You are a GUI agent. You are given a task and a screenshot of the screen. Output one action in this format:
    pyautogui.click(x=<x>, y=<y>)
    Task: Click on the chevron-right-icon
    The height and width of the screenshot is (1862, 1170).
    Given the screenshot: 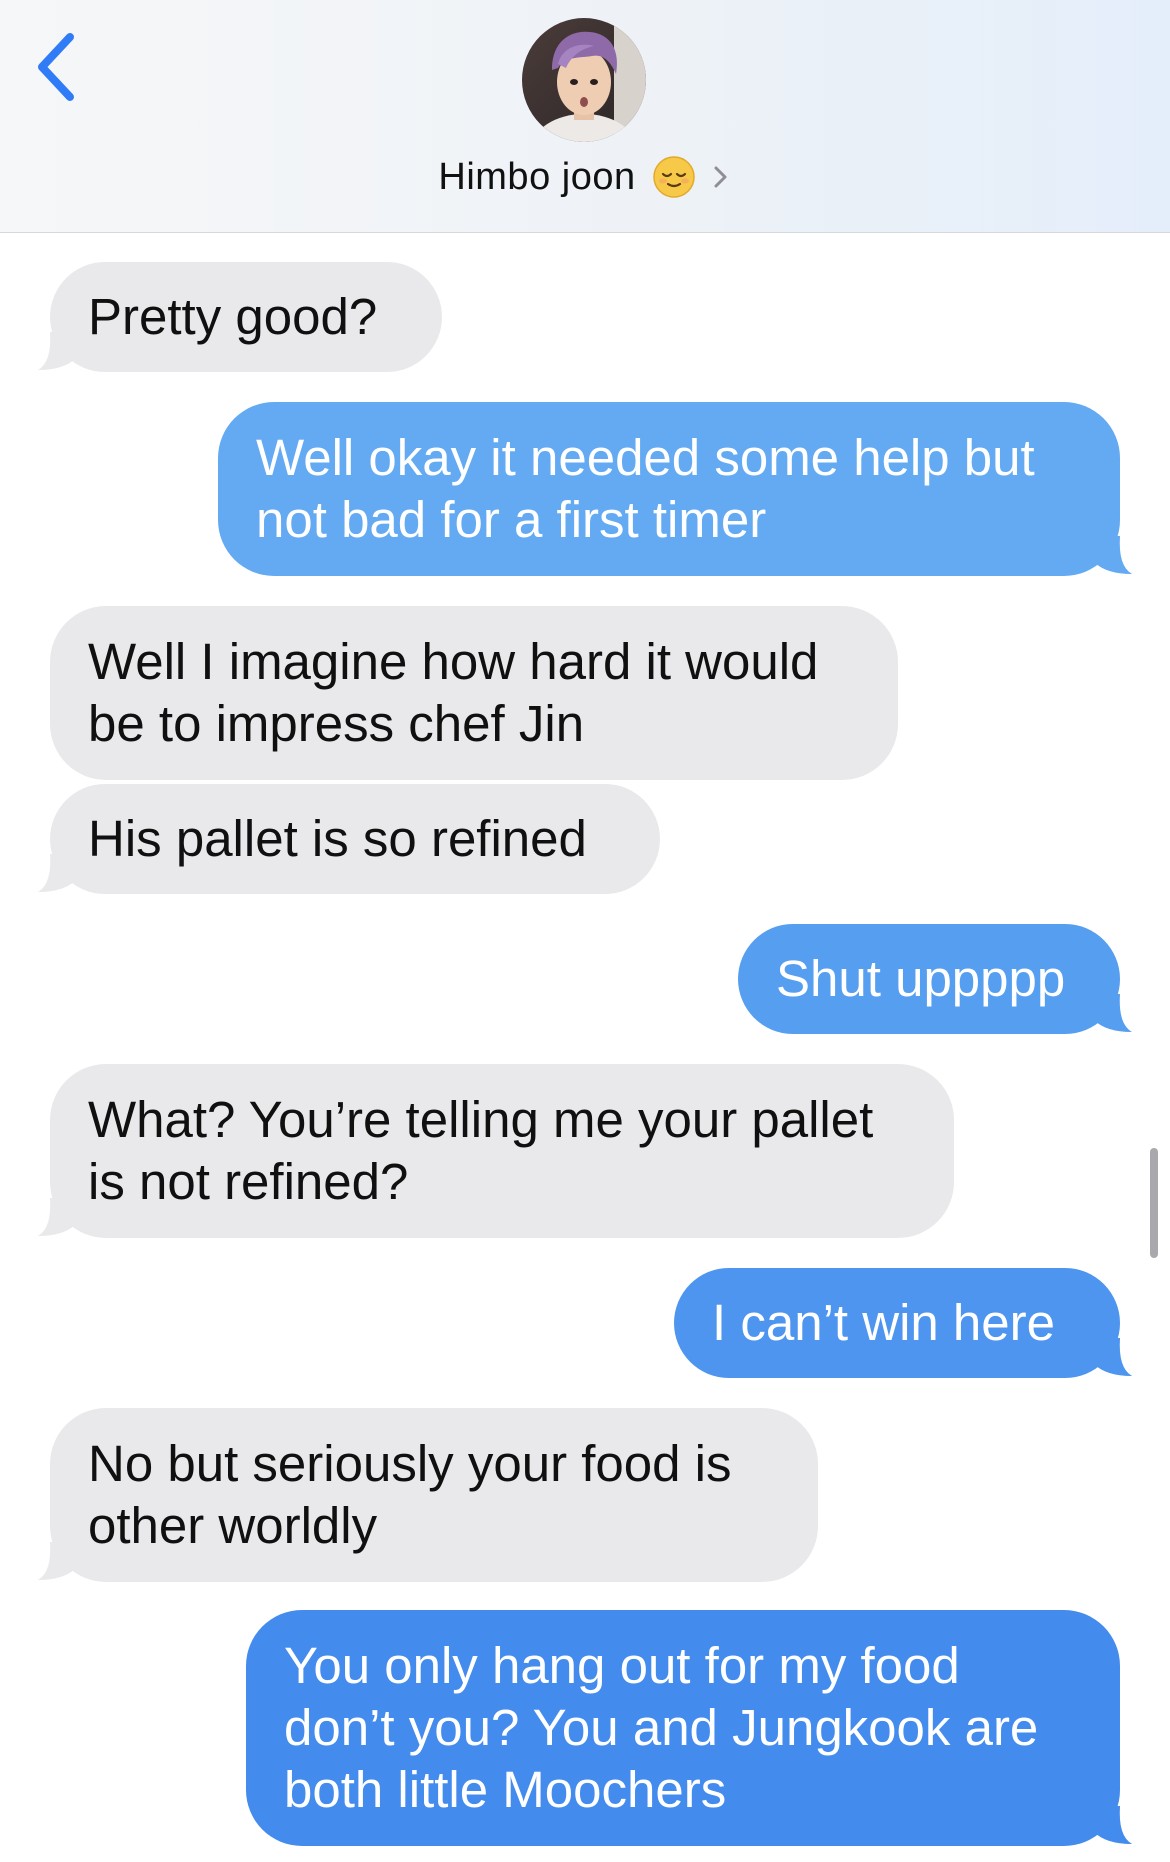 What is the action you would take?
    pyautogui.click(x=720, y=177)
    